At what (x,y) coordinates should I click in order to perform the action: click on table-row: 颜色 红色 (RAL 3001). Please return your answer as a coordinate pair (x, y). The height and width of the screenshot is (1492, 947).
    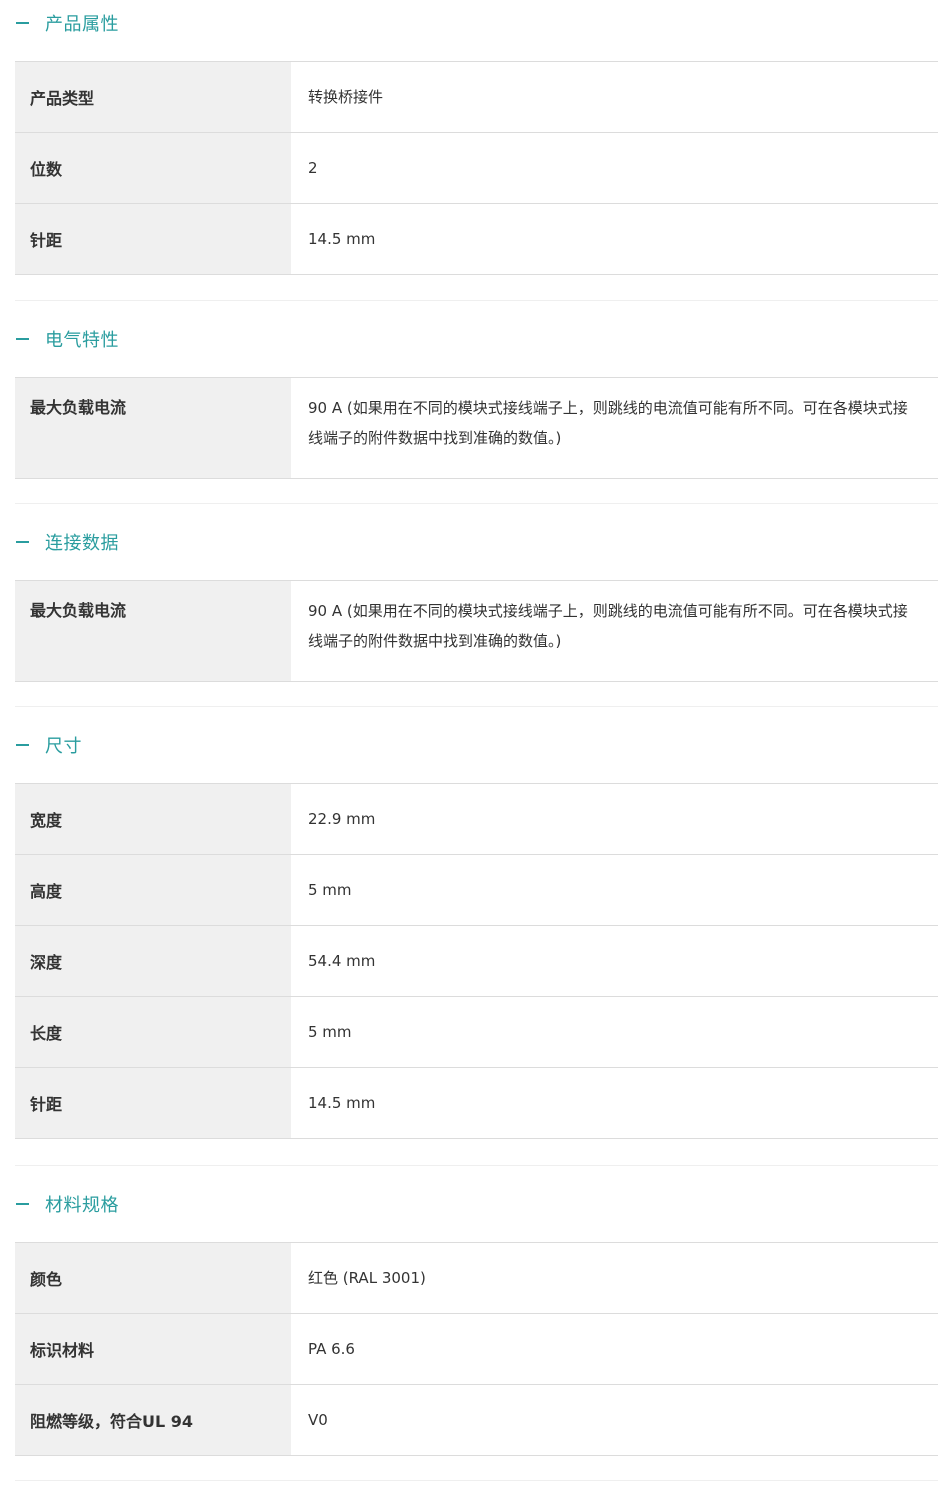
    Looking at the image, I should click on (476, 1278).